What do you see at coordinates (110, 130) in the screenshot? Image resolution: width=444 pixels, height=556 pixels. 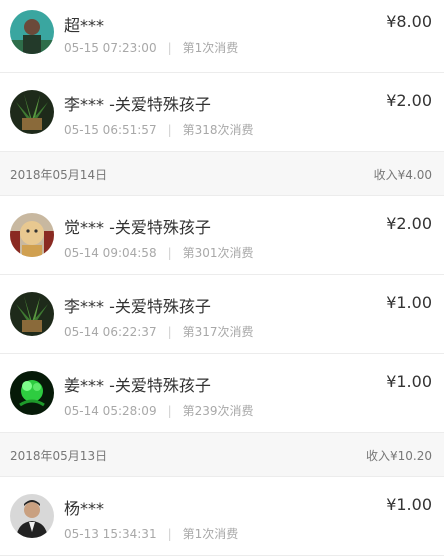 I see `record-time: 05-15 06:51:57` at bounding box center [110, 130].